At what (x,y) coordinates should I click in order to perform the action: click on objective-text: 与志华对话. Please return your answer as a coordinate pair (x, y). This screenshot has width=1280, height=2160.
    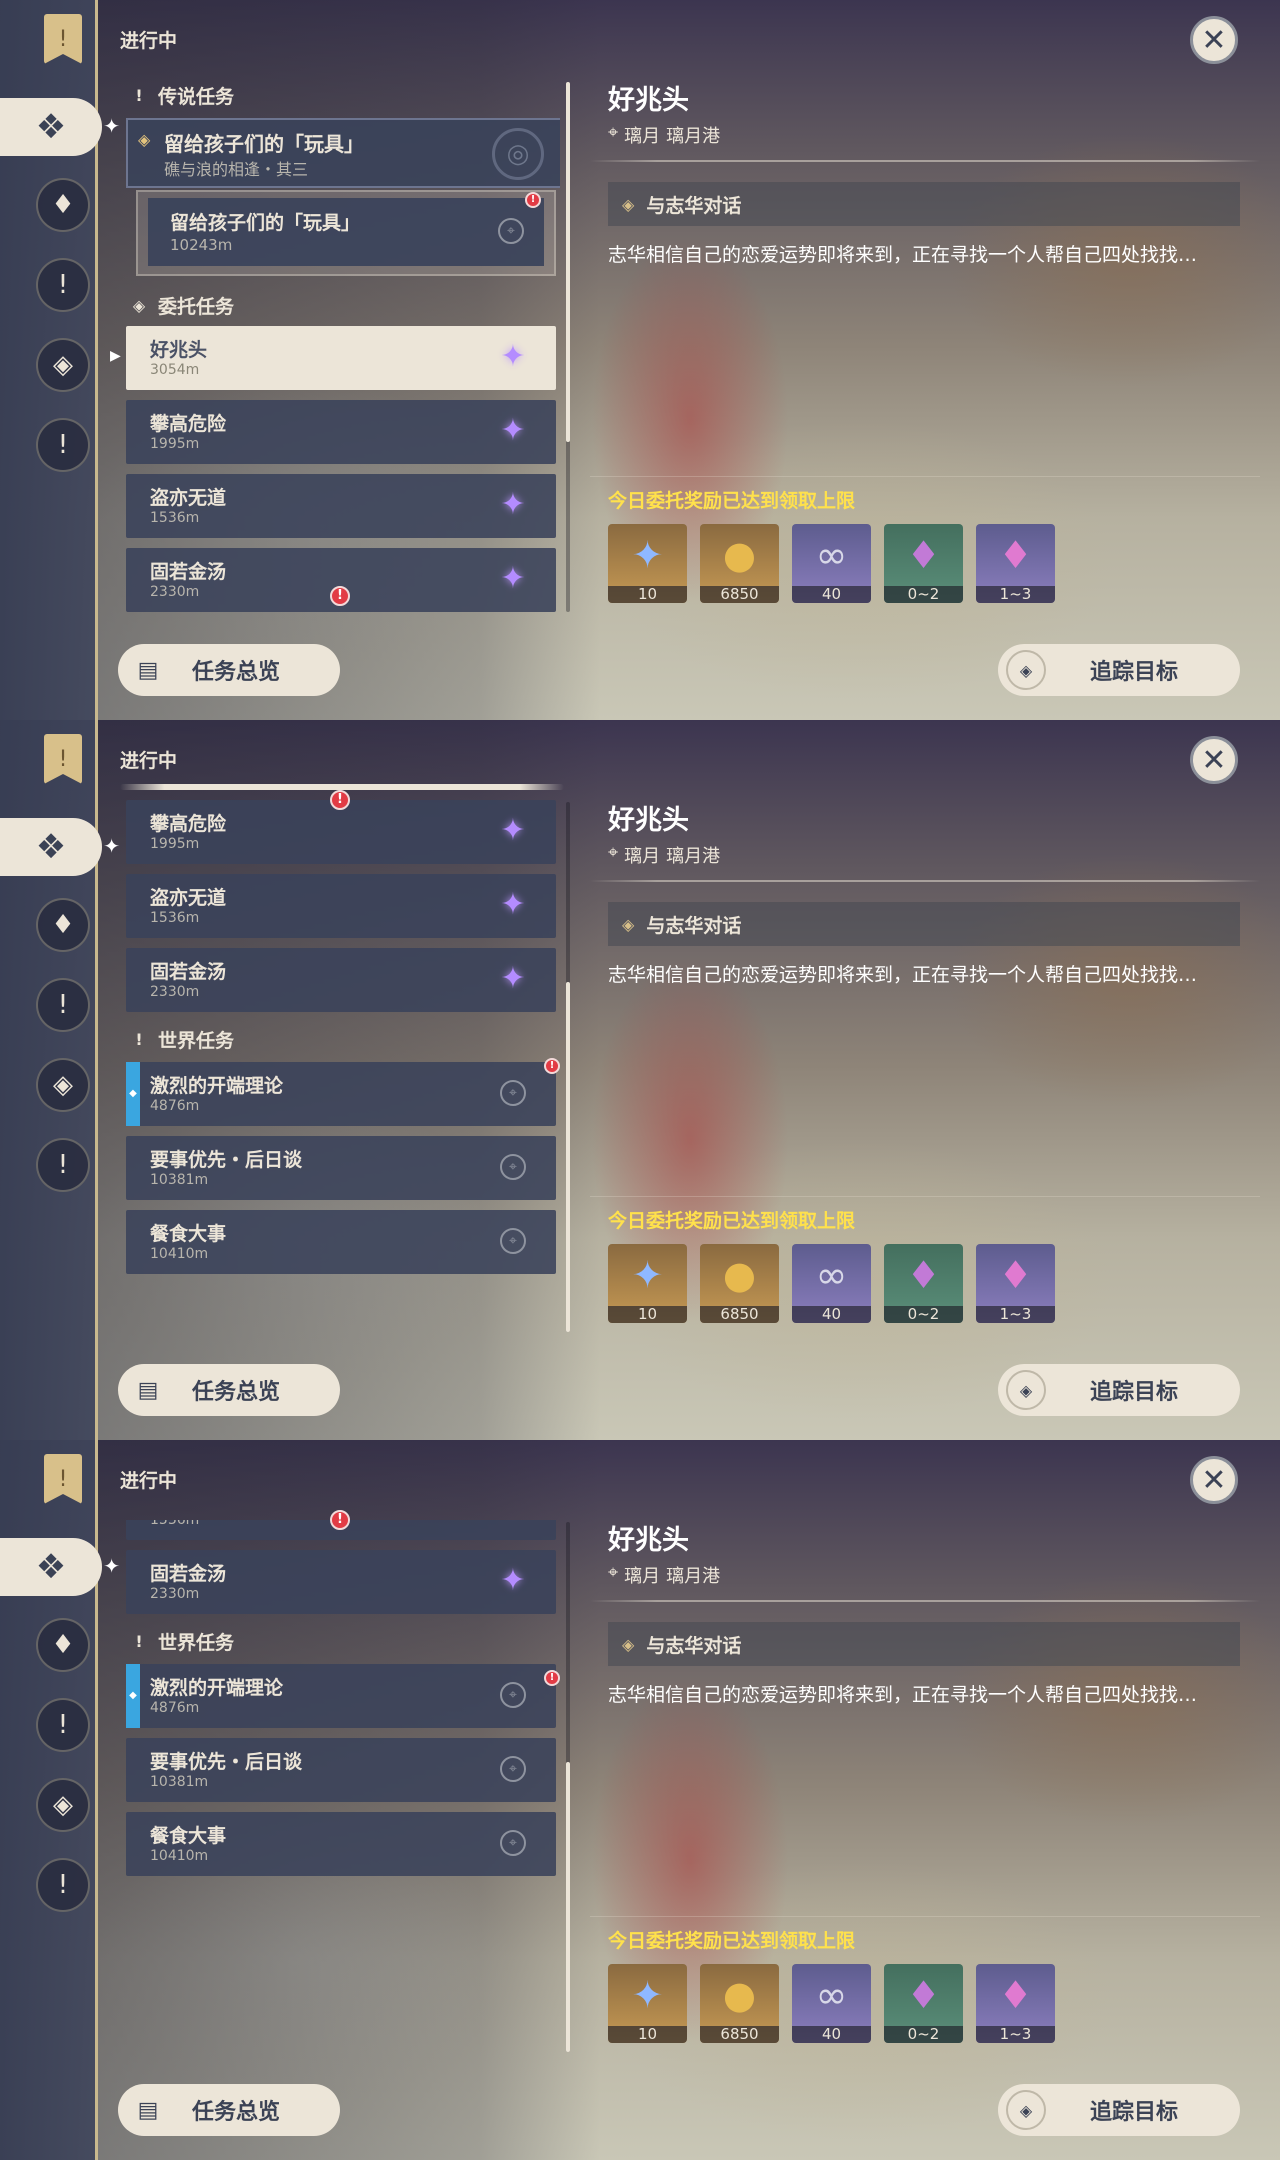
    Looking at the image, I should click on (694, 1645).